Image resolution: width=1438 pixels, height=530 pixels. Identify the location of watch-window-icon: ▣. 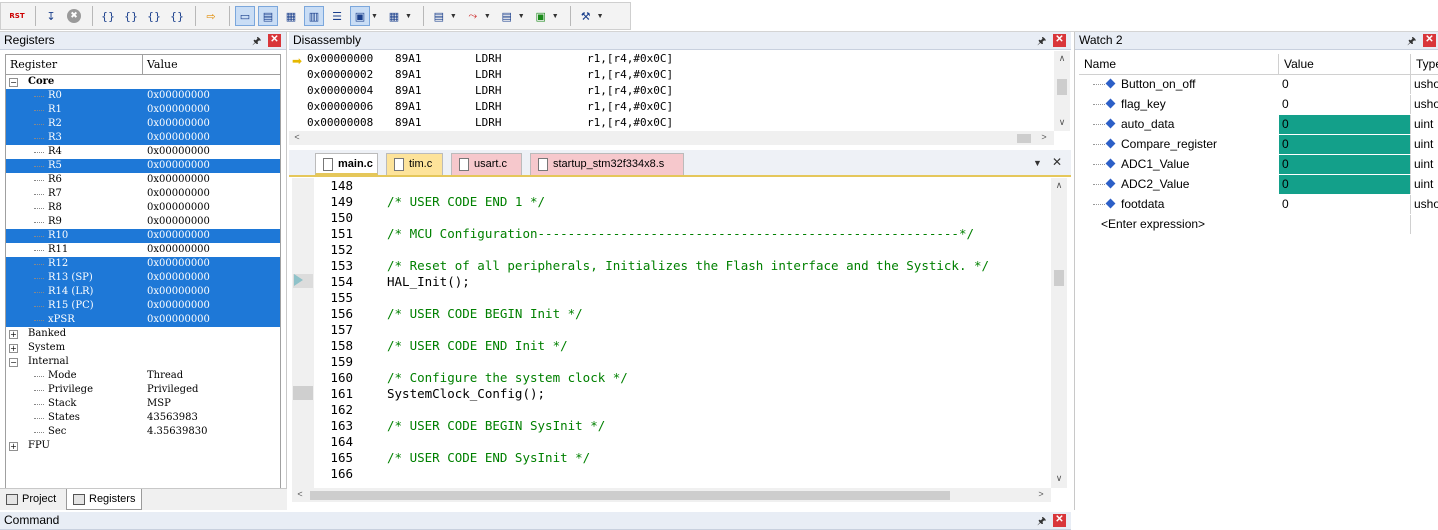
(360, 16).